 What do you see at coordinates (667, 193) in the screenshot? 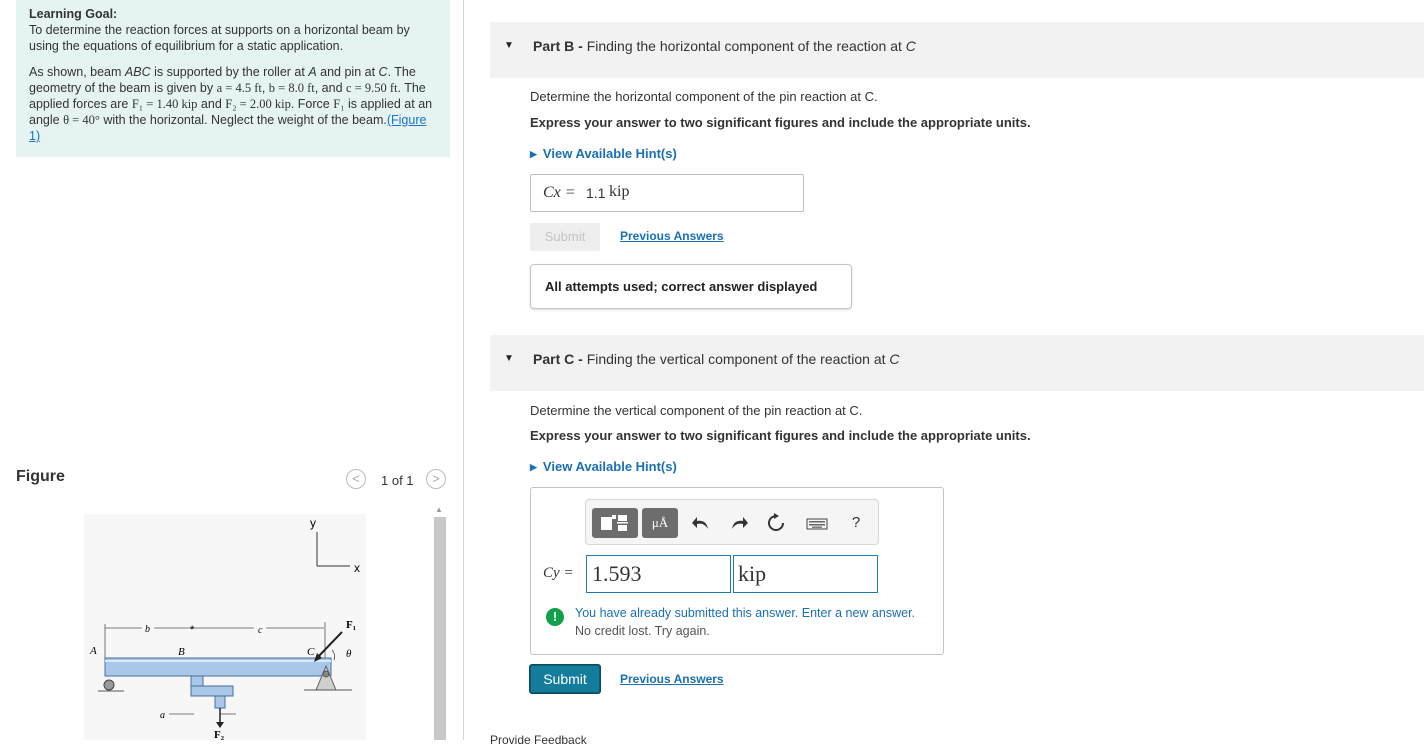
I see `part-b-answer-display: Cx = 1.1 kip` at bounding box center [667, 193].